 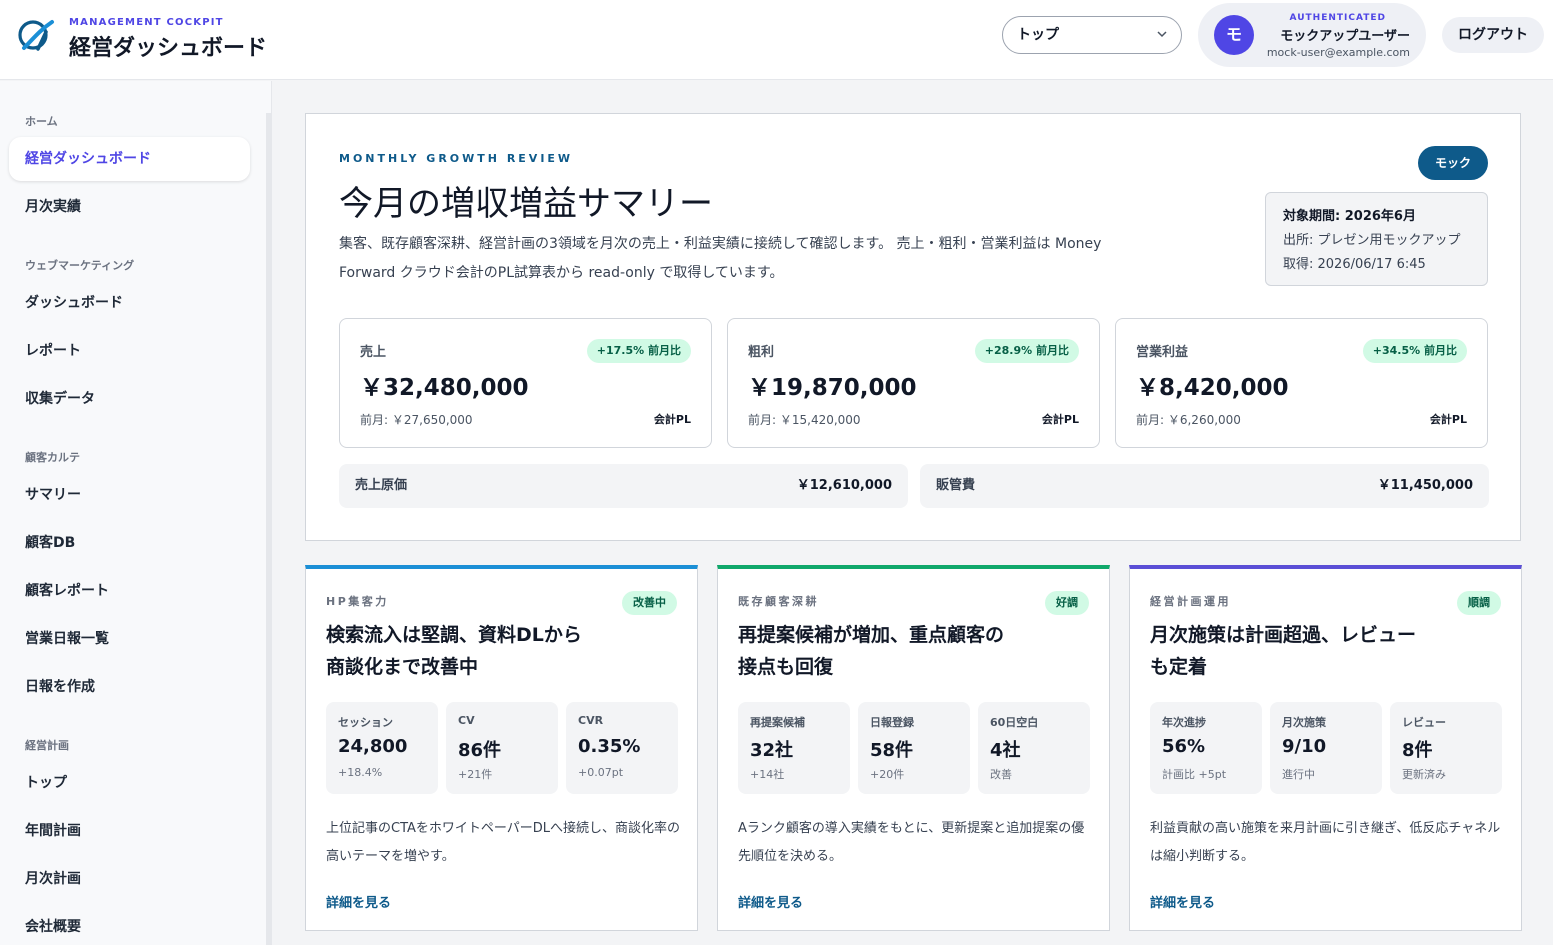 What do you see at coordinates (1345, 36) in the screenshot?
I see `user-name: モックアップユーザー` at bounding box center [1345, 36].